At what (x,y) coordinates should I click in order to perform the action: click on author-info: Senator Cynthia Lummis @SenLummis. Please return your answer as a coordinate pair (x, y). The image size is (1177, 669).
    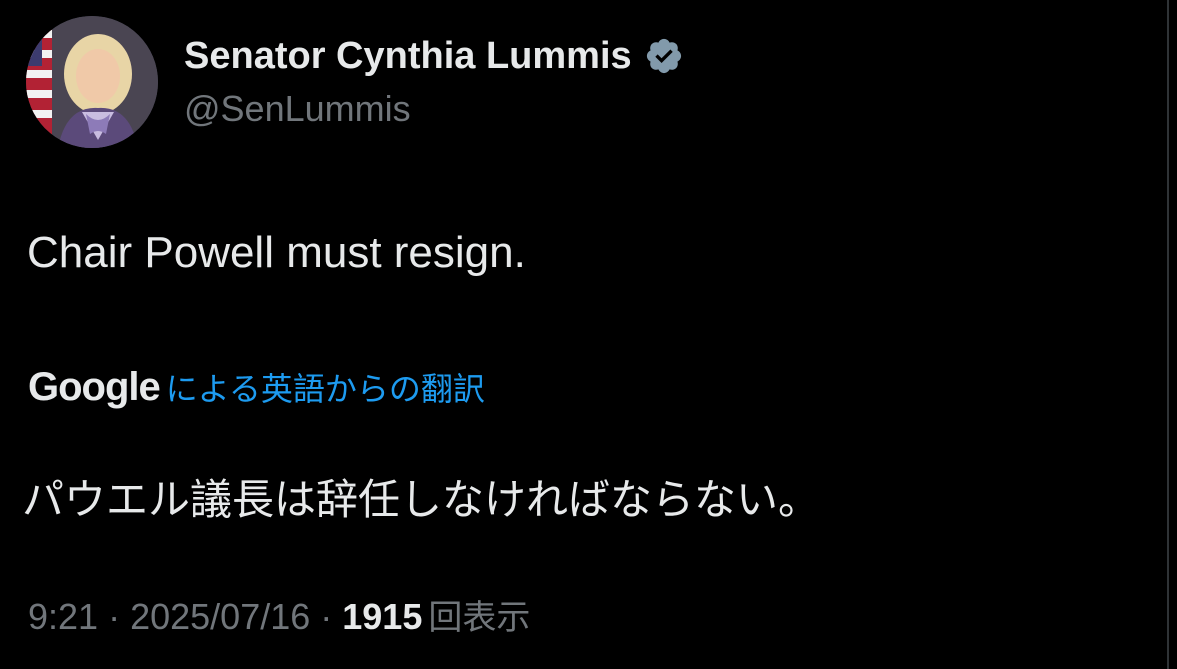
    Looking at the image, I should click on (434, 81).